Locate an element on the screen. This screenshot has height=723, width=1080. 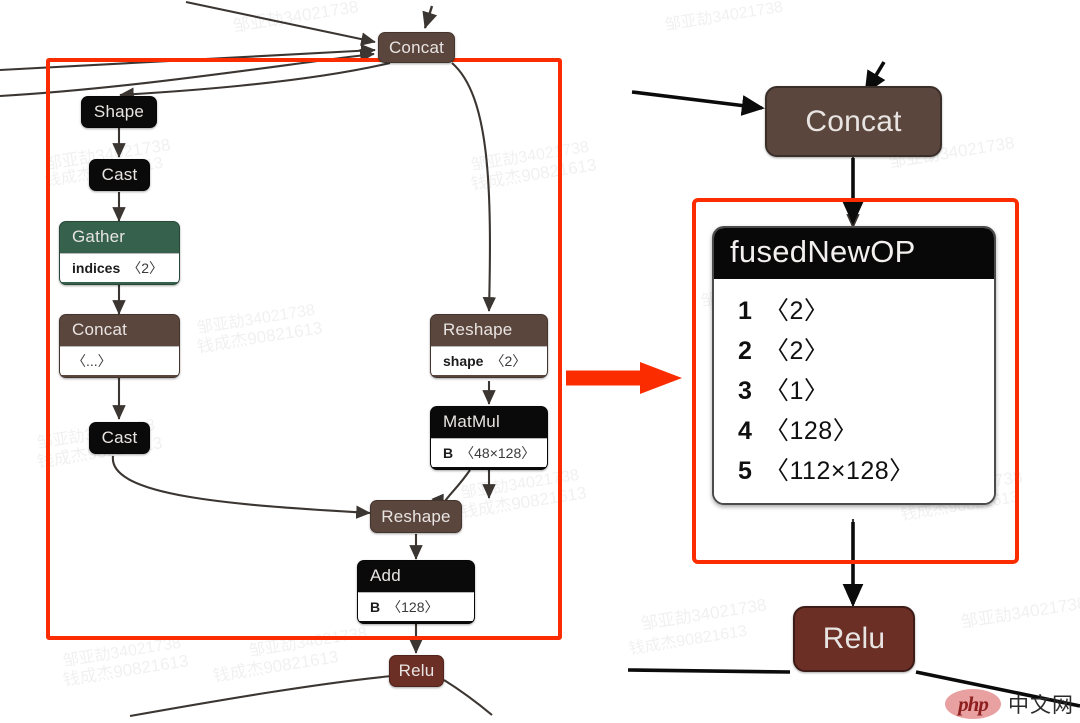
node-gather: Gather indices 〈2〉 is located at coordinates (119, 253).